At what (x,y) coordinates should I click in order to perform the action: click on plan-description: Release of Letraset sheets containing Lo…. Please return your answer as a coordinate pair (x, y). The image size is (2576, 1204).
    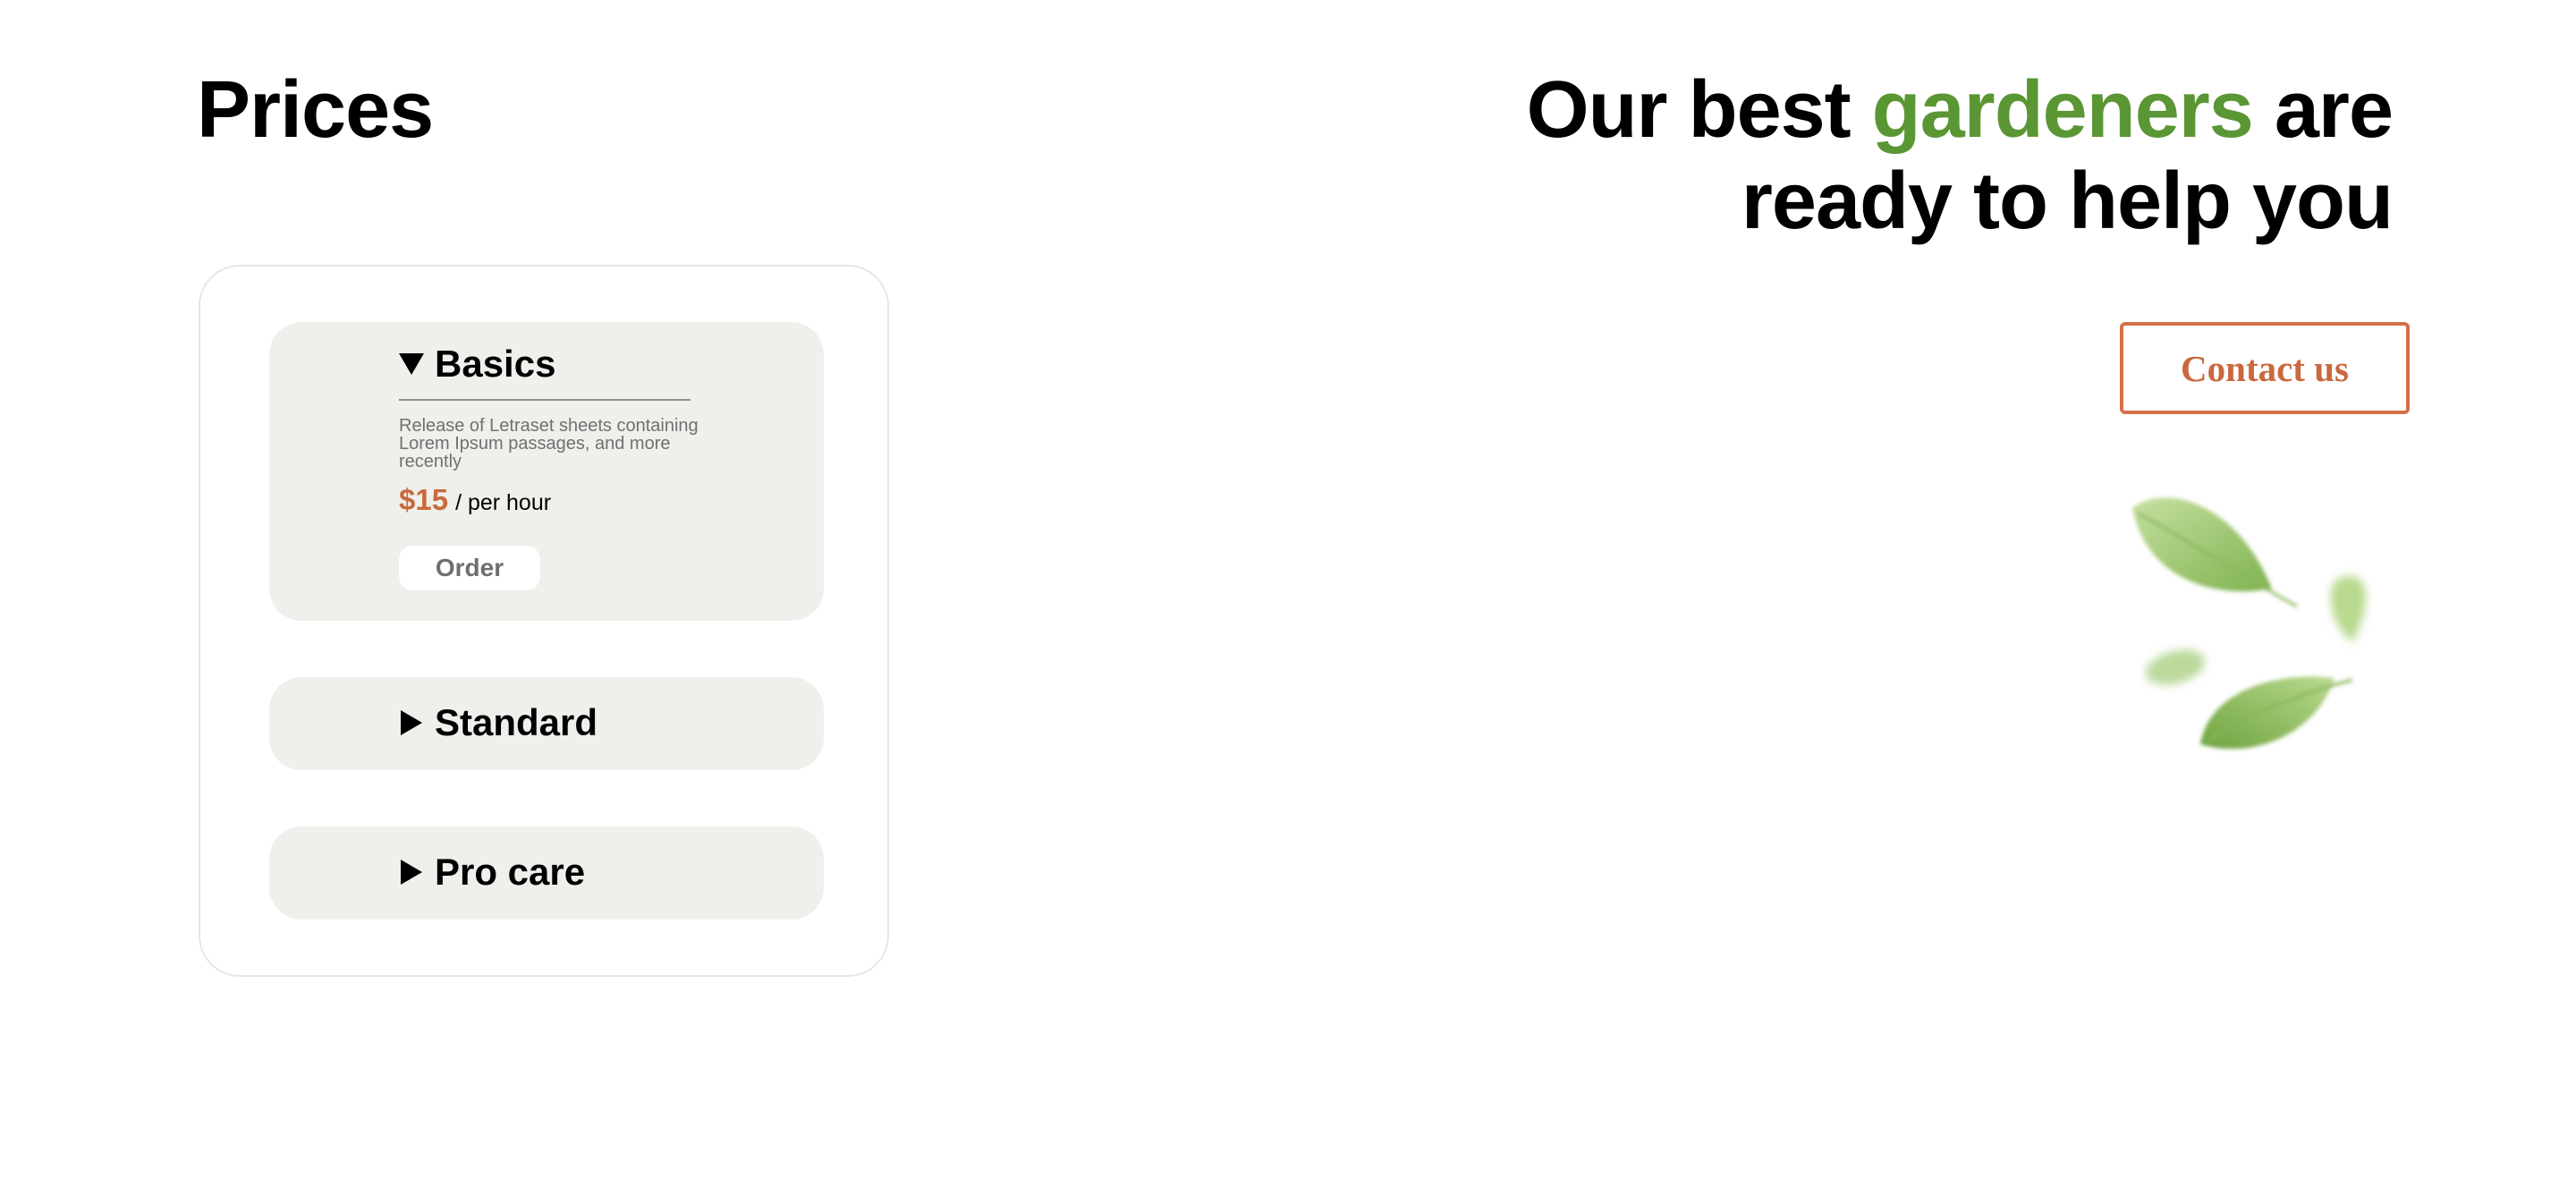
    Looking at the image, I should click on (549, 444).